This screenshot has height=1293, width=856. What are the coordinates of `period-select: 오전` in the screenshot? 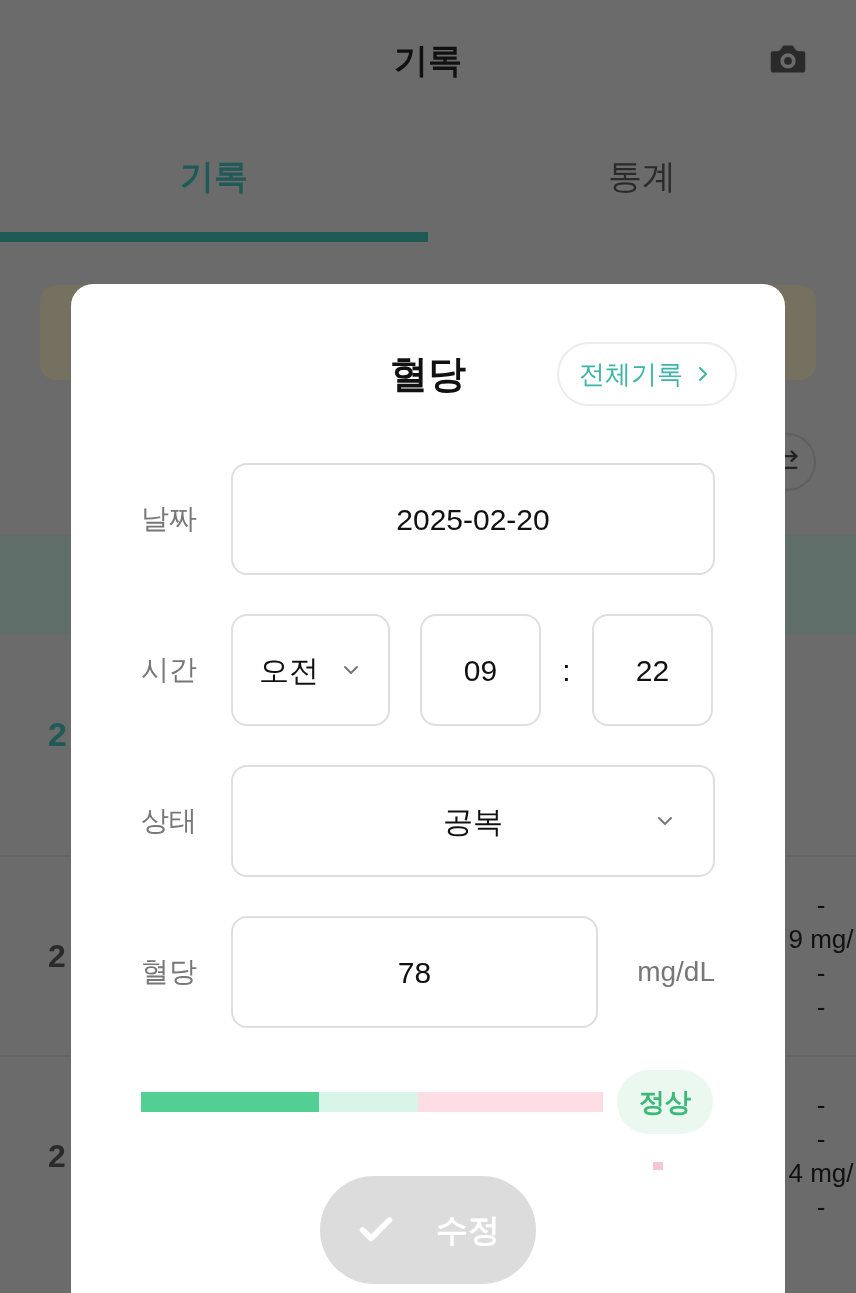 It's located at (310, 670).